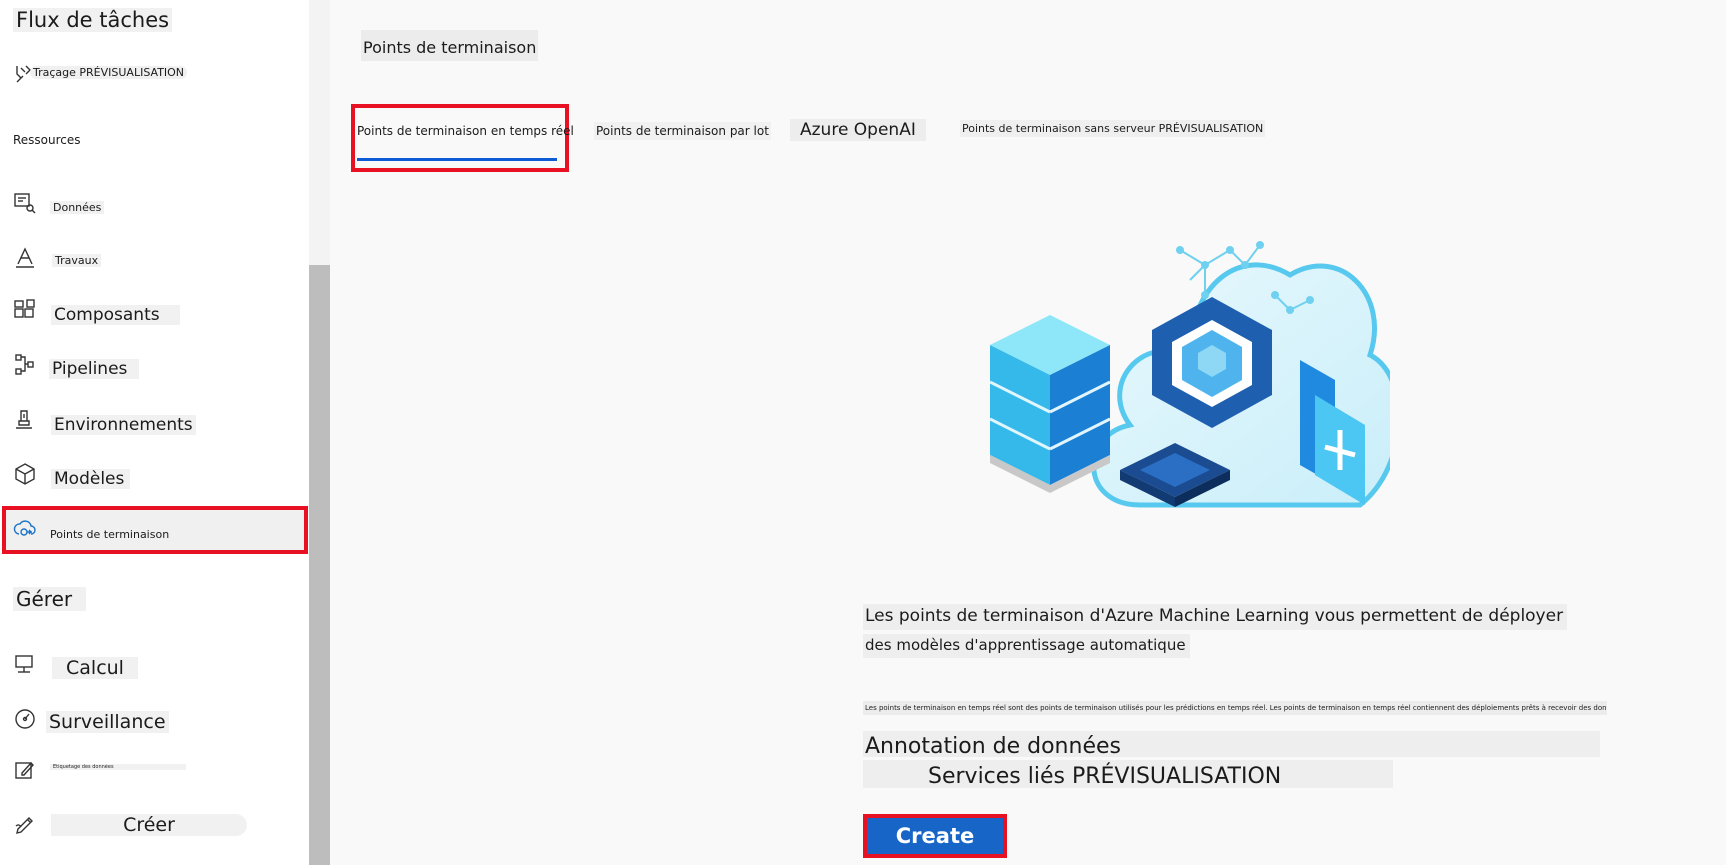 This screenshot has width=1726, height=865. What do you see at coordinates (156, 674) in the screenshot?
I see `sidebar-item-compute: Calcul` at bounding box center [156, 674].